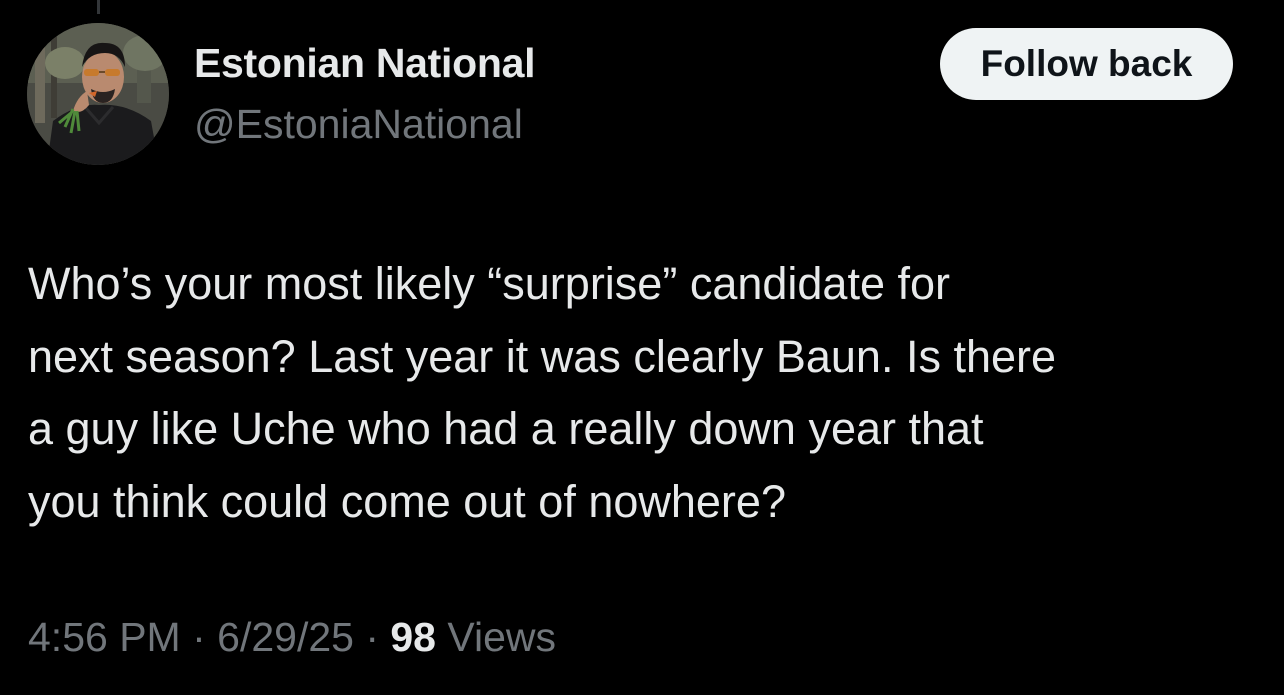  Describe the element at coordinates (98, 7) in the screenshot. I see `thread-connector-line` at that location.